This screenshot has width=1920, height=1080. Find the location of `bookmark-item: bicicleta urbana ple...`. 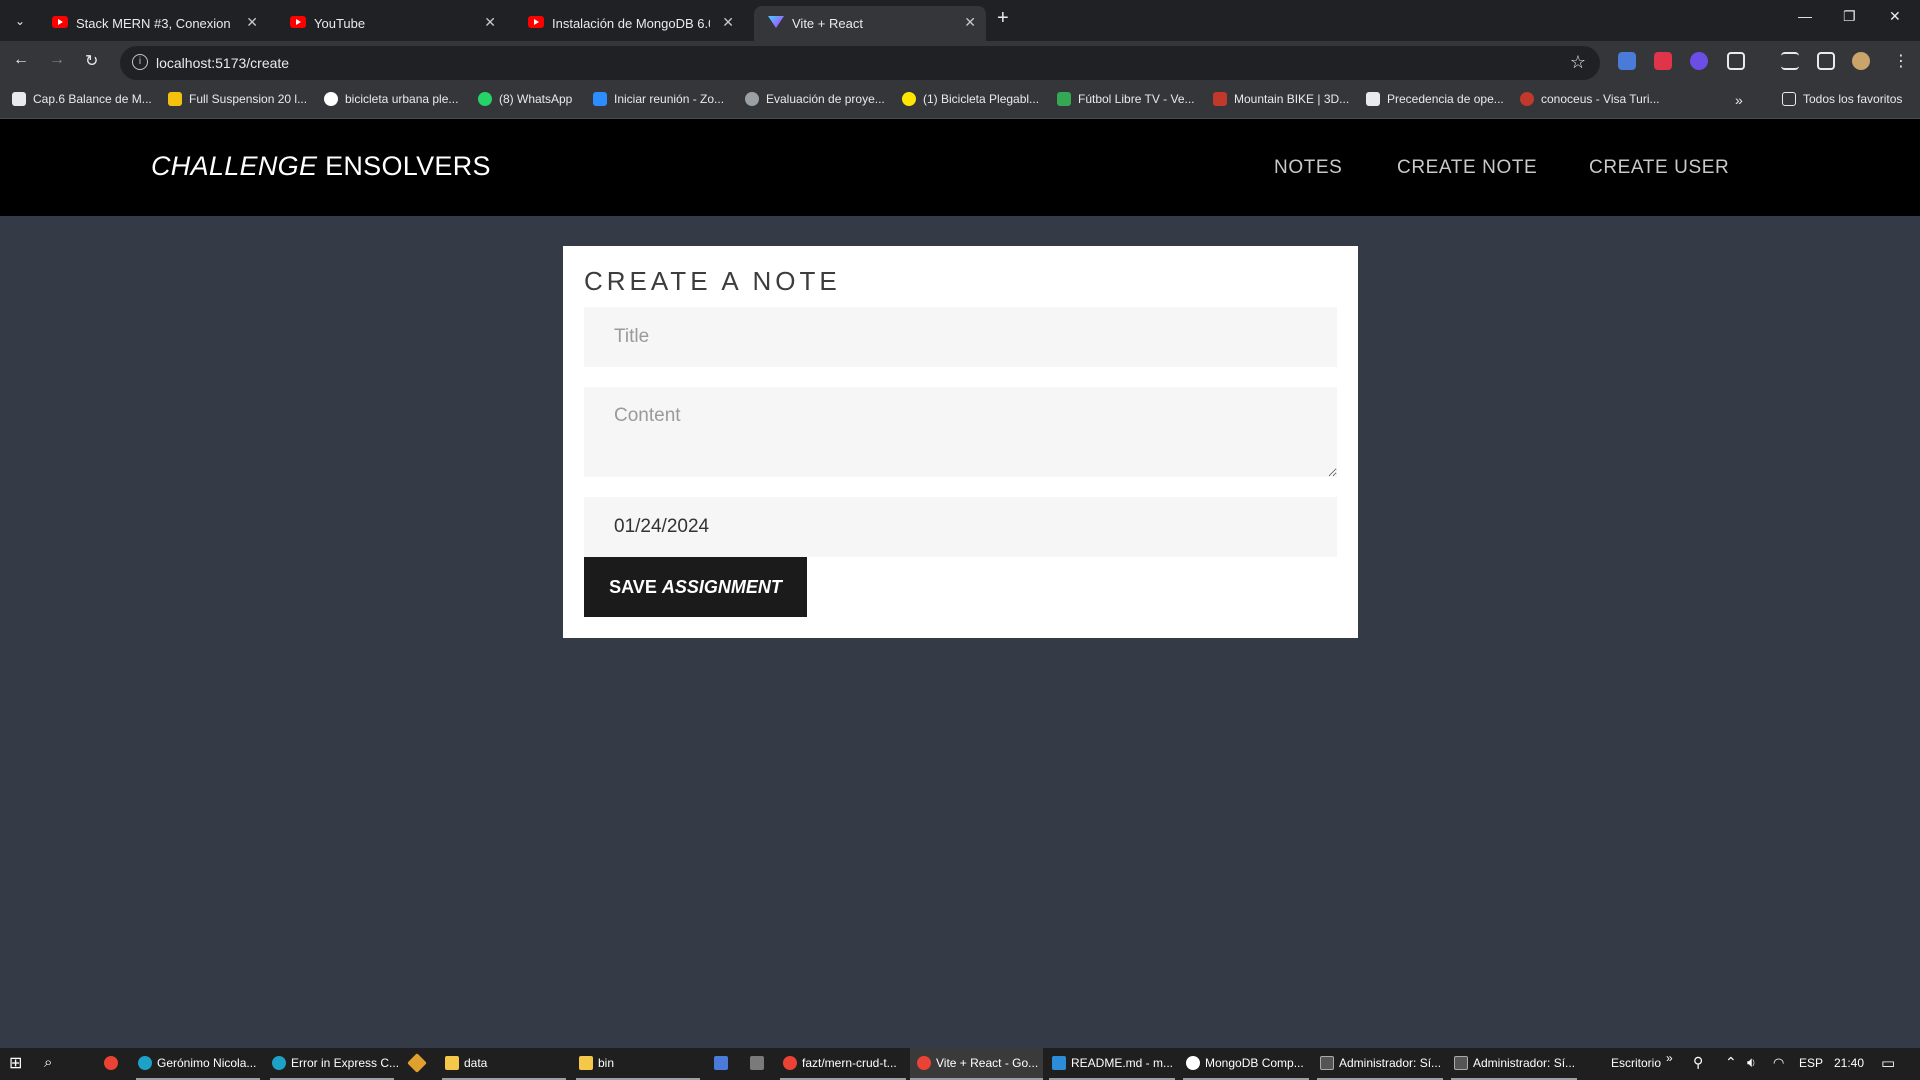

bookmark-item: bicicleta urbana ple... is located at coordinates (391, 99).